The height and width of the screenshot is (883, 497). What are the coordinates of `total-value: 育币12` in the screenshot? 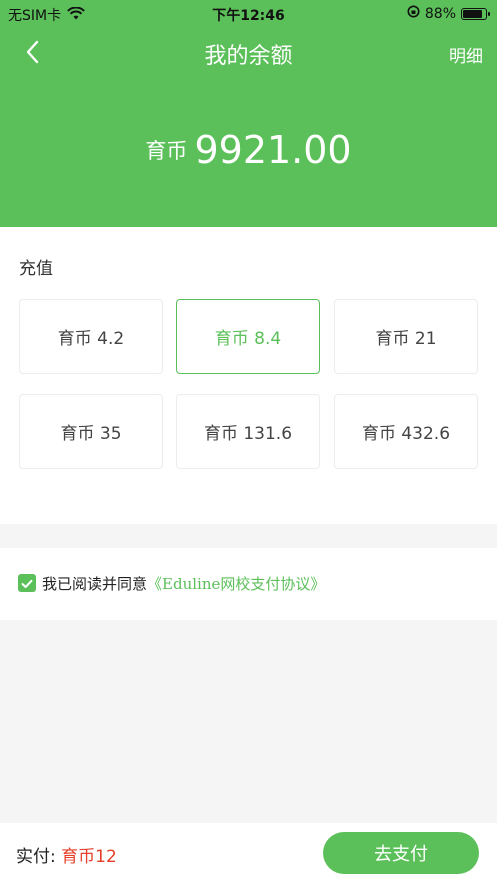 It's located at (89, 857).